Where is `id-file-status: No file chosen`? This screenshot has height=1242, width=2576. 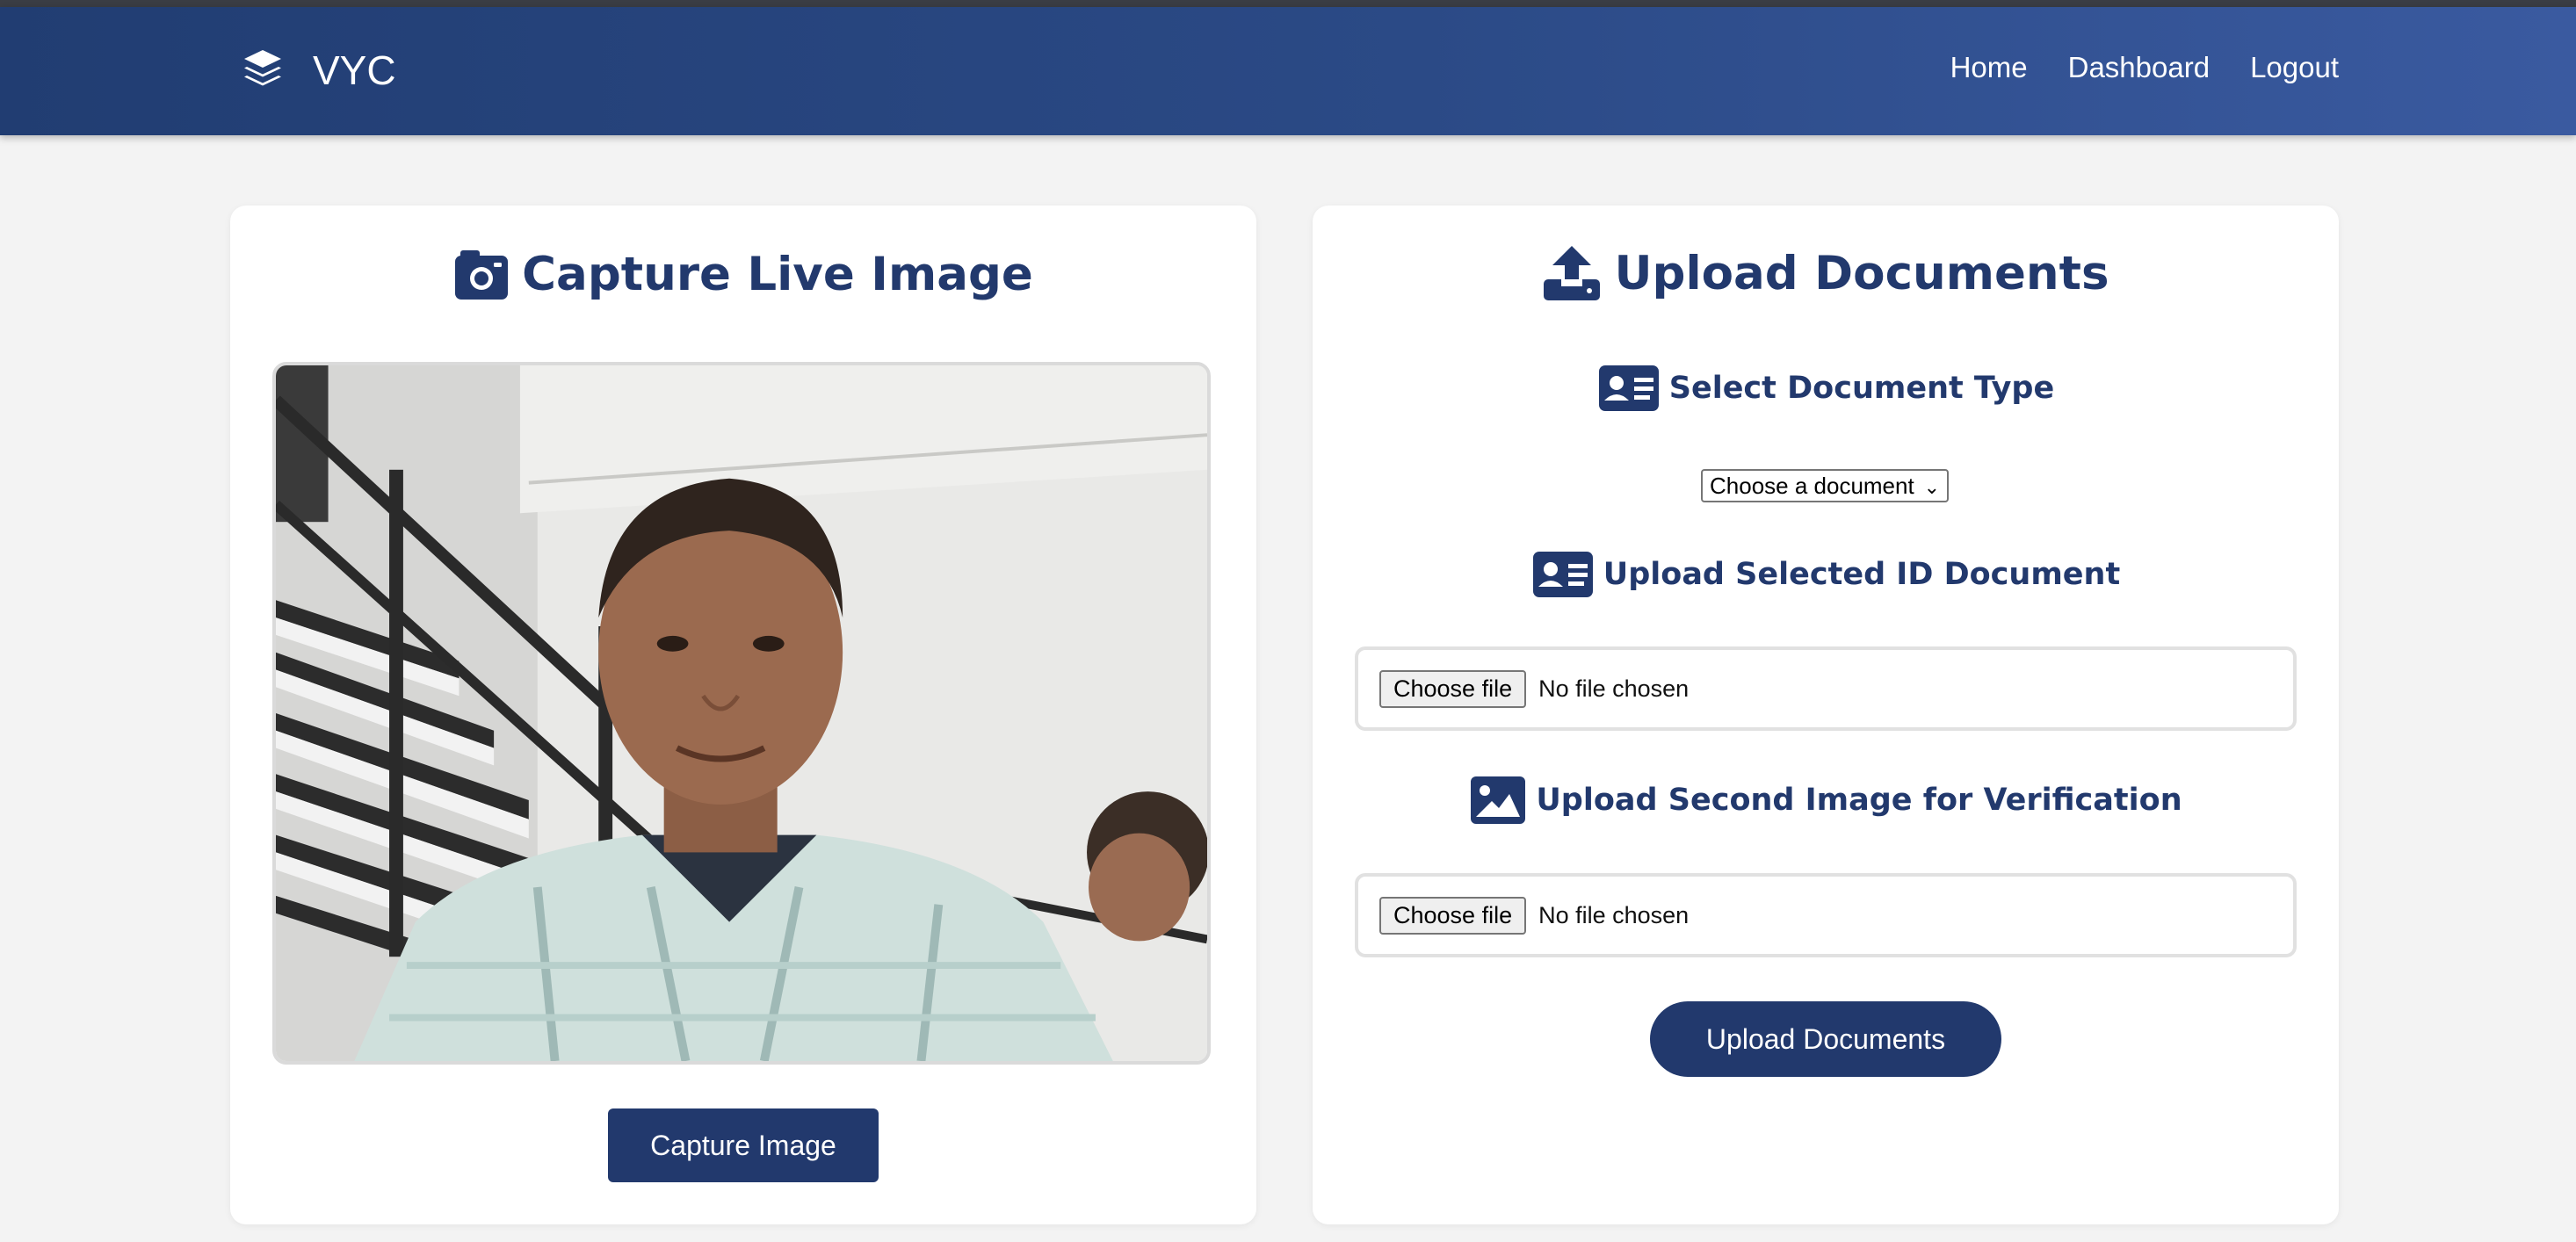
id-file-status: No file chosen is located at coordinates (1614, 688).